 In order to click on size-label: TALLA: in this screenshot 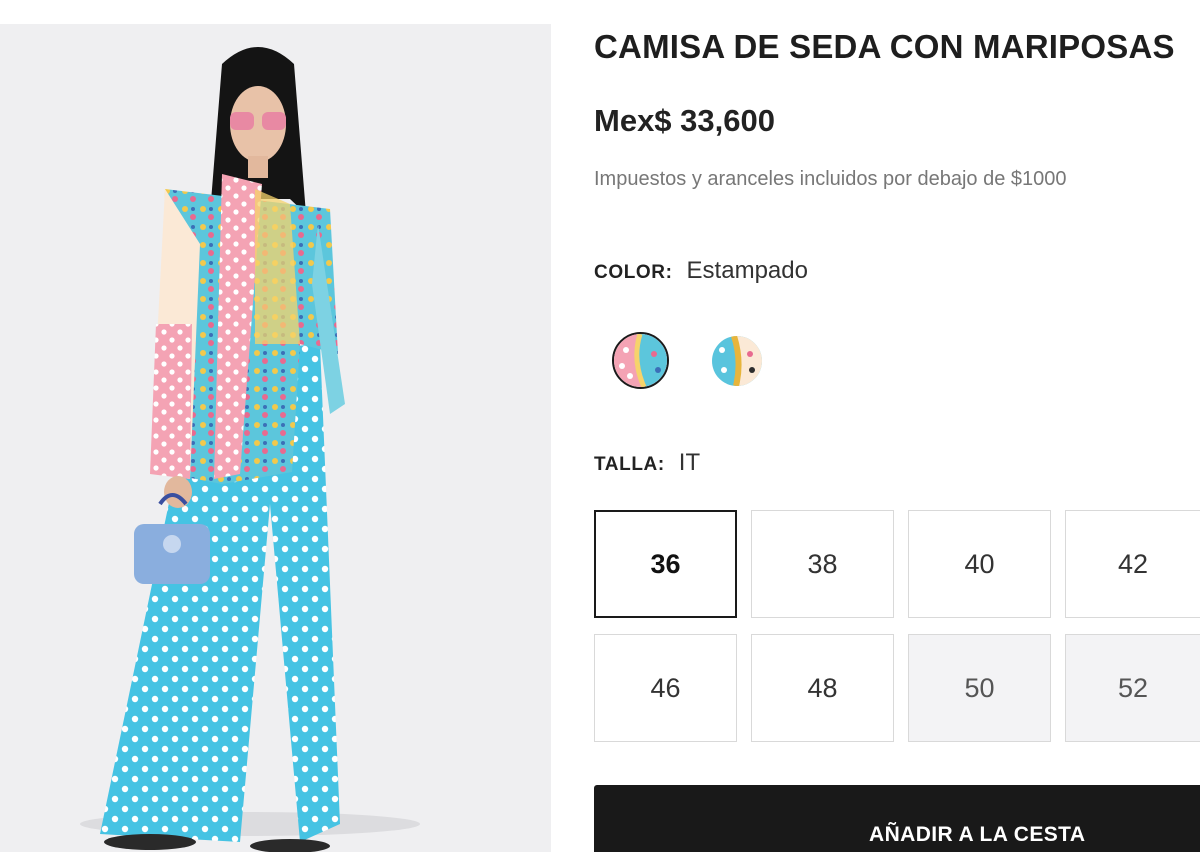, I will do `click(629, 464)`.